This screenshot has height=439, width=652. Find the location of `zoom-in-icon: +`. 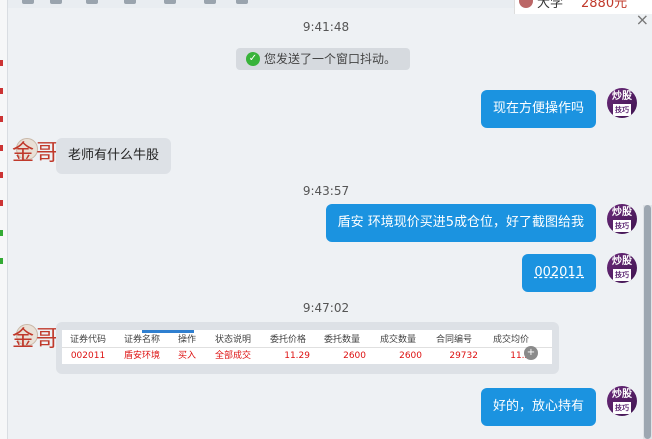

zoom-in-icon: + is located at coordinates (531, 353).